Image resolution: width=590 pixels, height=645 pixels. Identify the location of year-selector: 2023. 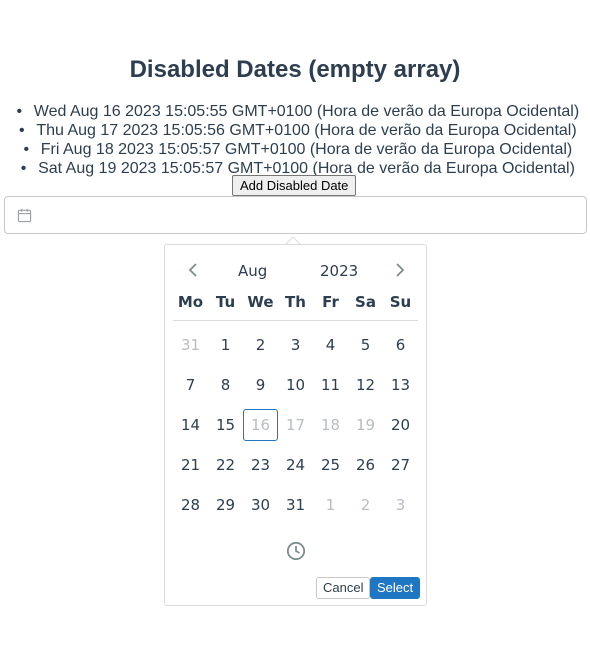
(339, 271).